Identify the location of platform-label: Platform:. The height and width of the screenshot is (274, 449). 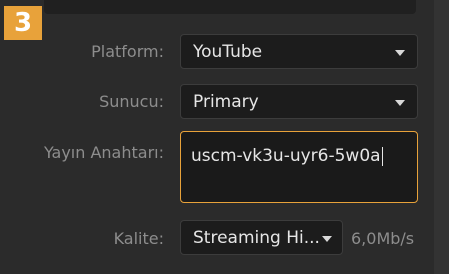
(127, 51).